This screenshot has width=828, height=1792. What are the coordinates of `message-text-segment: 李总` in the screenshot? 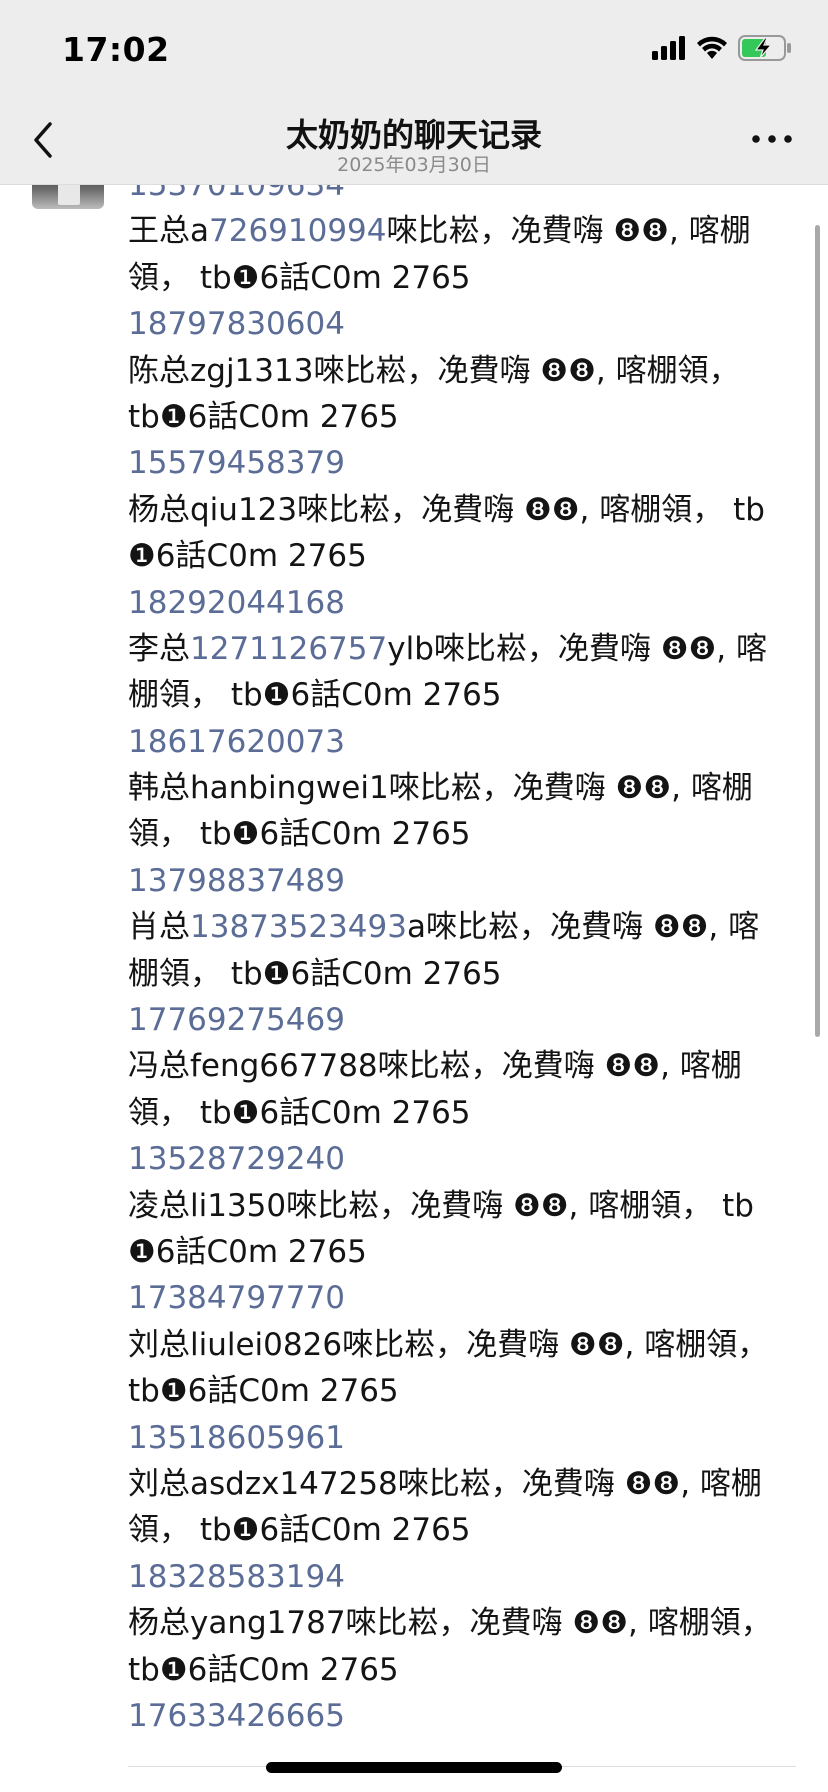 It's located at (159, 648).